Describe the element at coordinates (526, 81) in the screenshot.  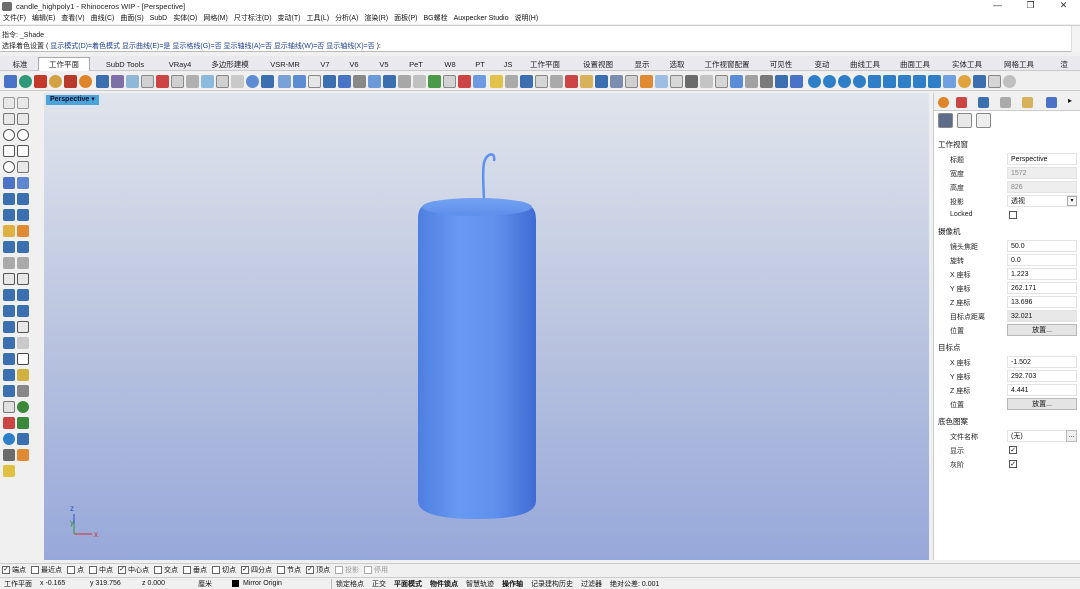
I see `hidden-line-icon` at that location.